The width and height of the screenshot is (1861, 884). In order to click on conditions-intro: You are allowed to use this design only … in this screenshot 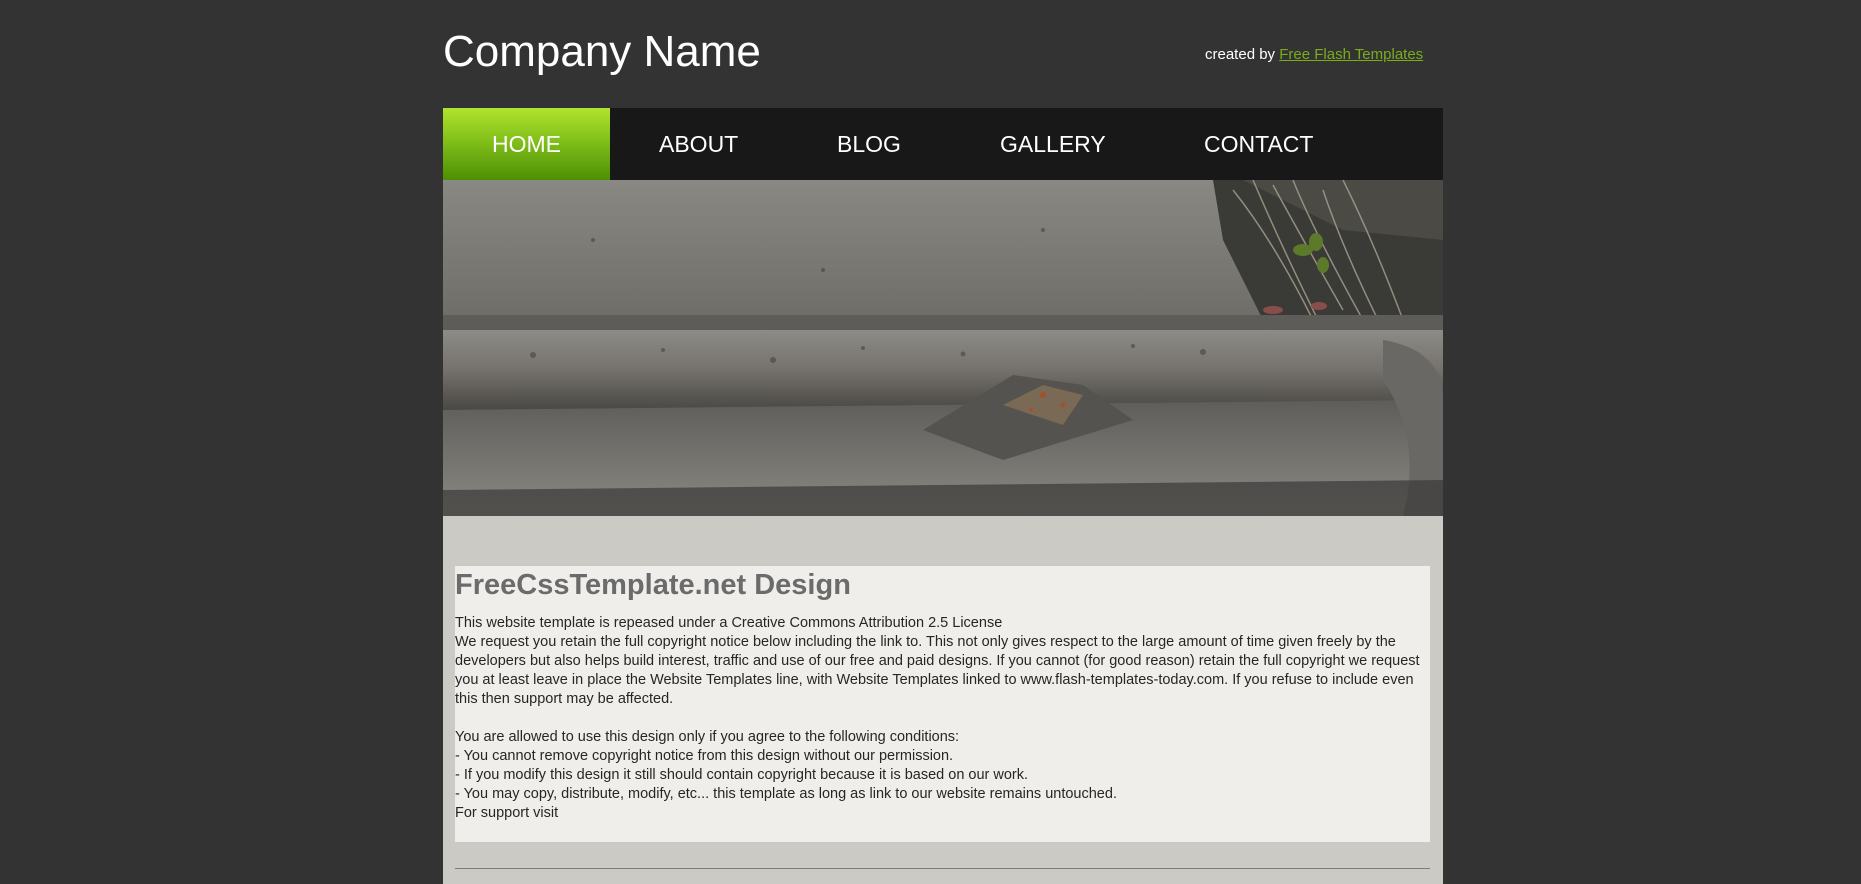, I will do `click(707, 737)`.